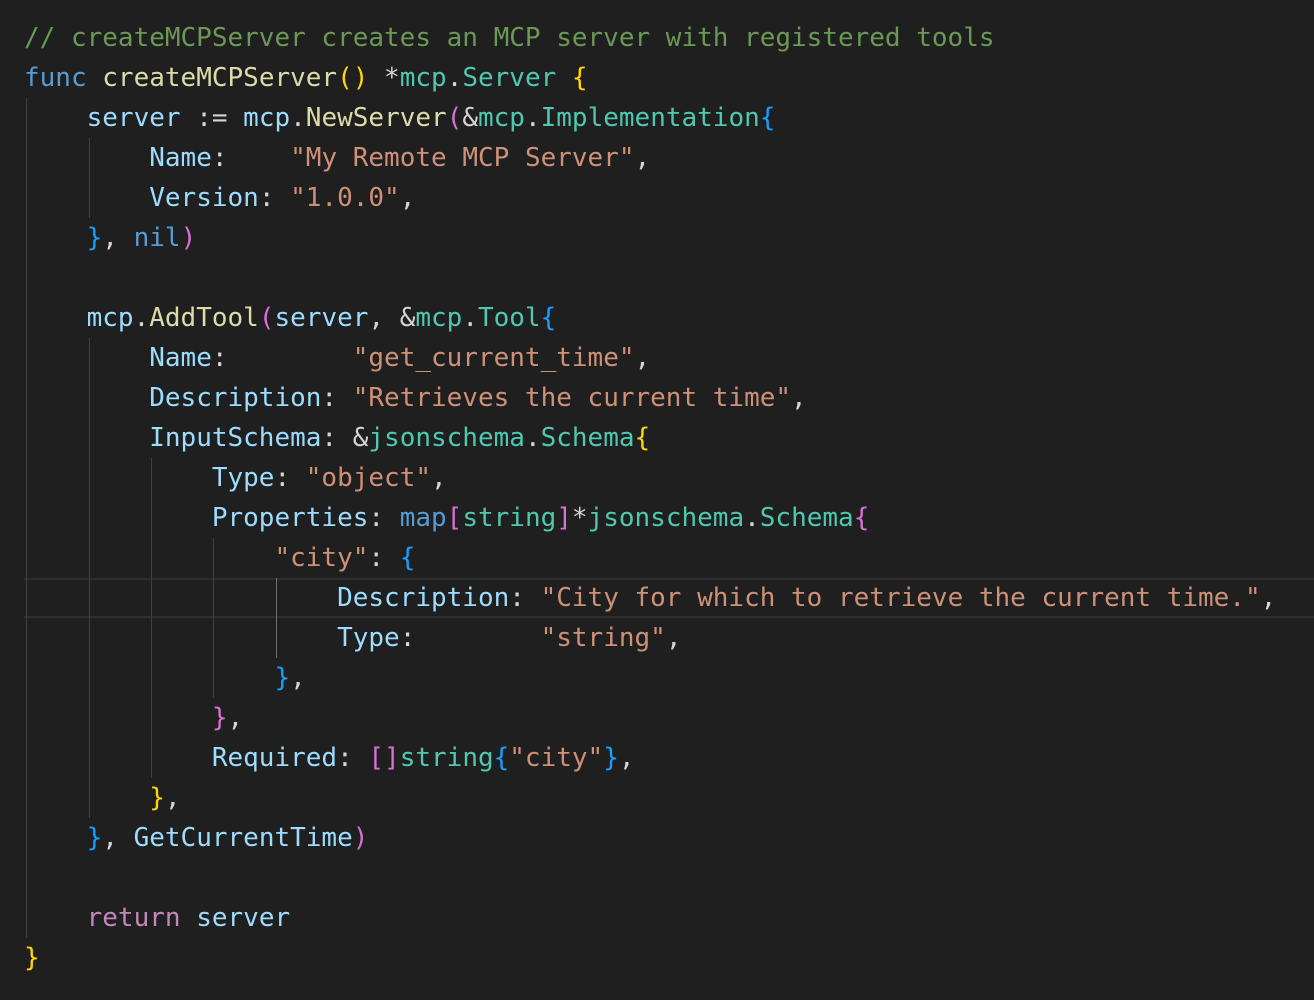 The image size is (1314, 1000). I want to click on code-token: "string", so click(603, 638).